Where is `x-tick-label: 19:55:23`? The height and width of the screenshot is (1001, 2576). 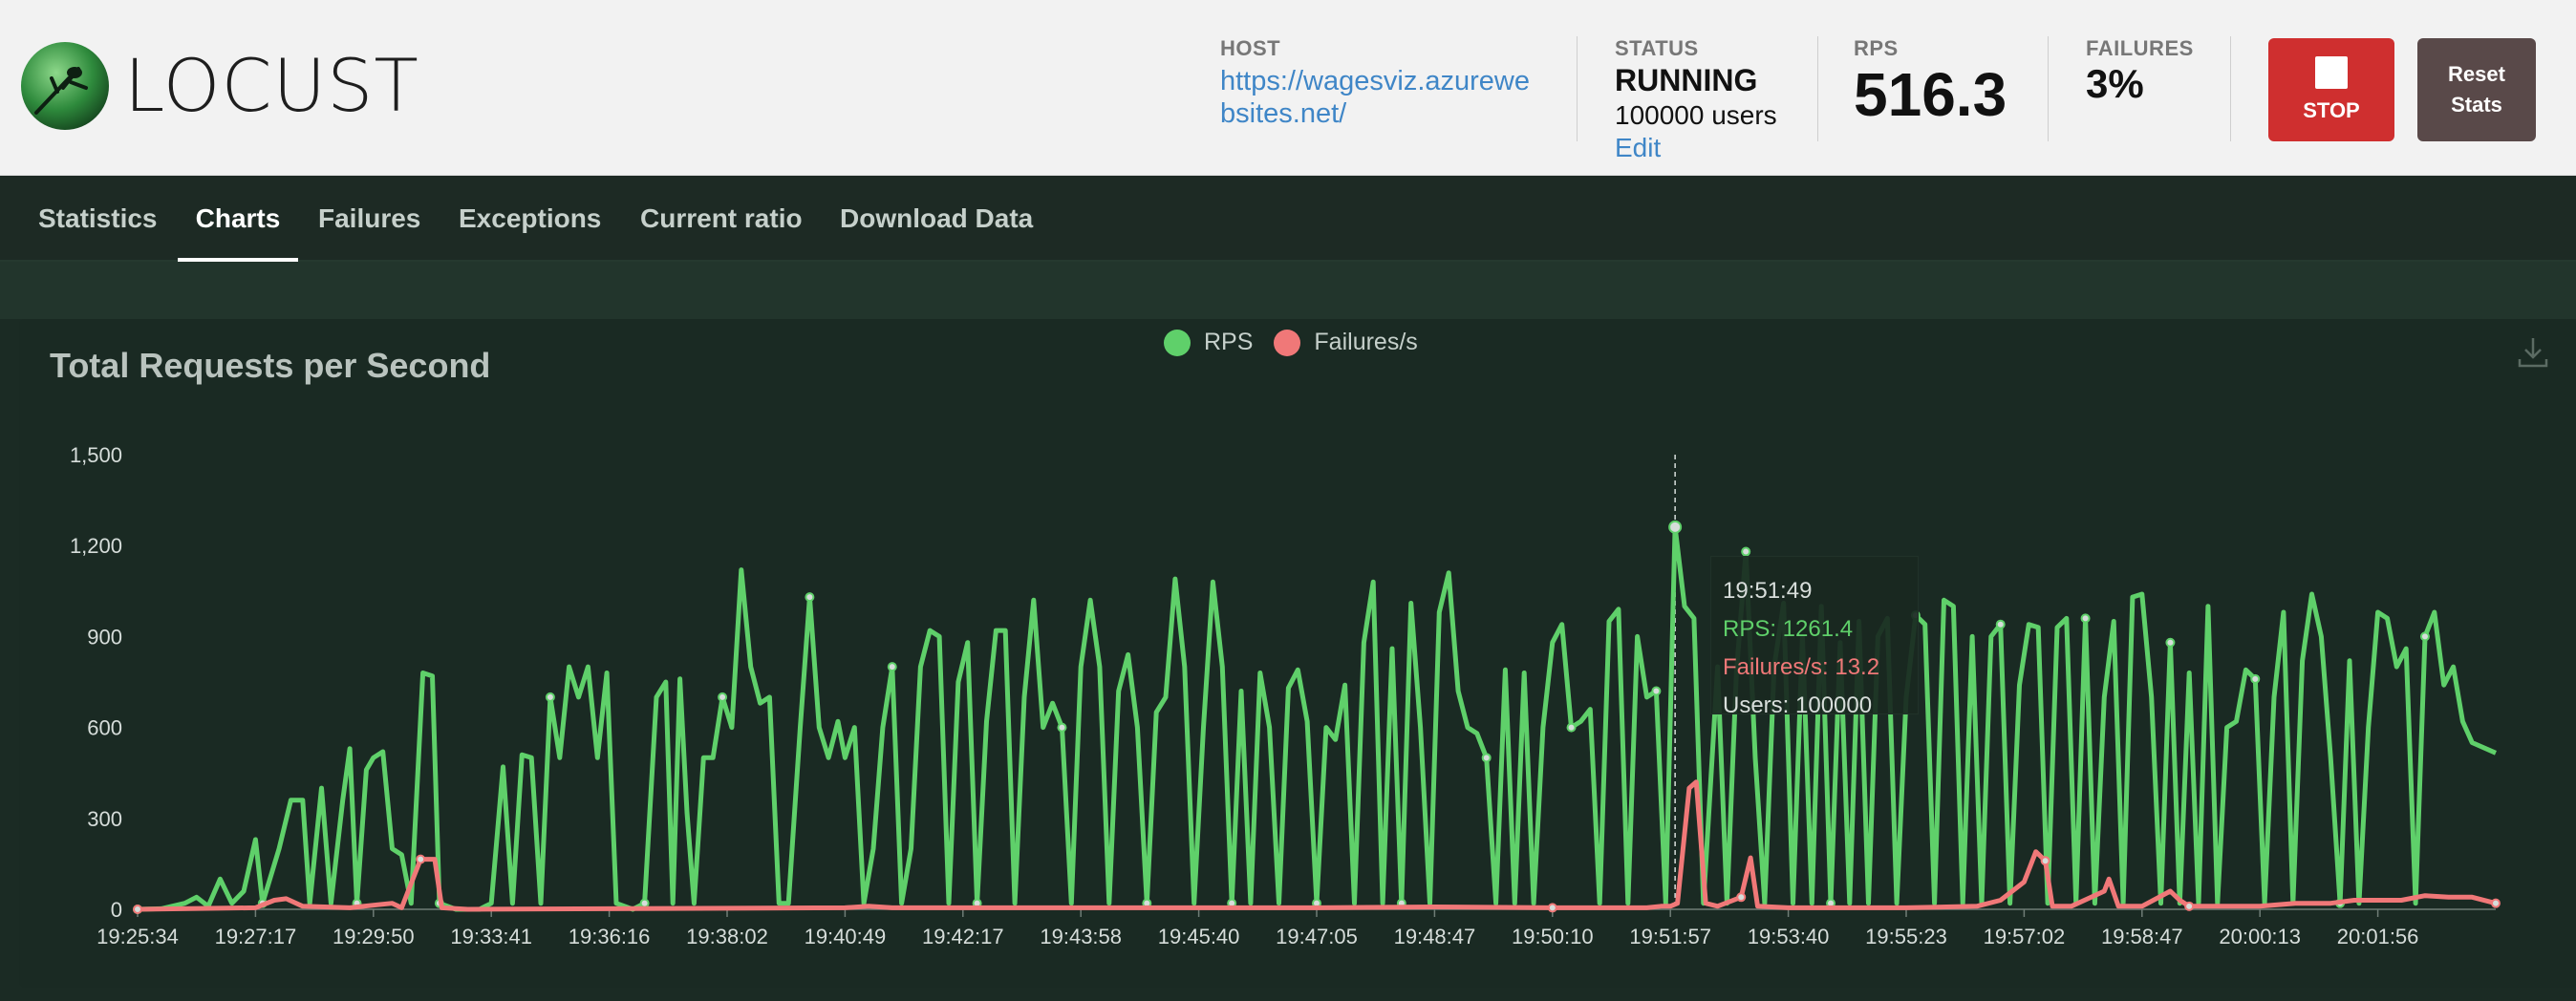
x-tick-label: 19:55:23 is located at coordinates (1906, 937).